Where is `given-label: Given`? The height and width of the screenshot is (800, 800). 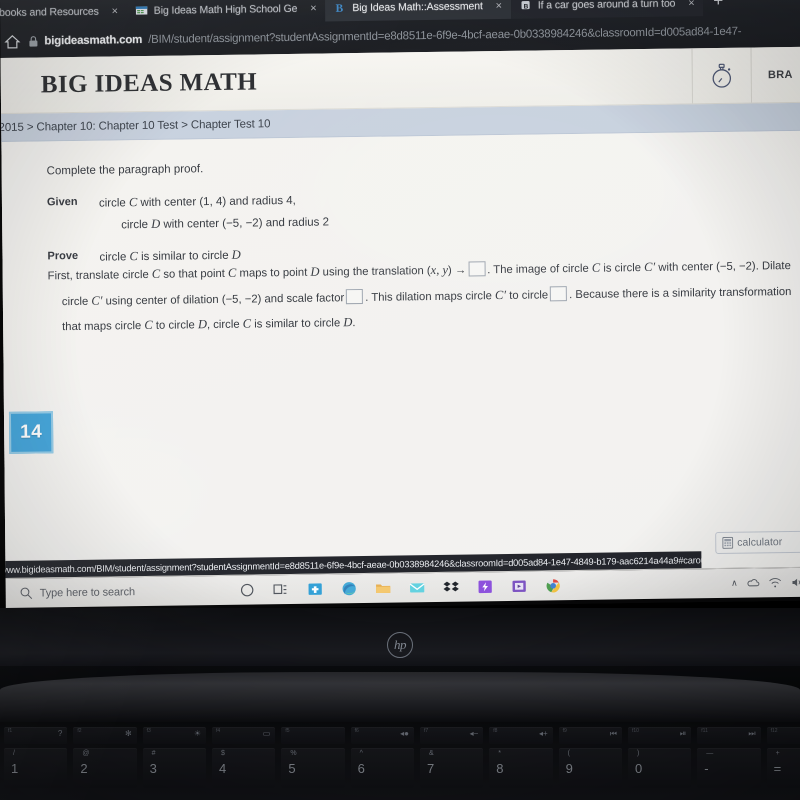 given-label: Given is located at coordinates (62, 202).